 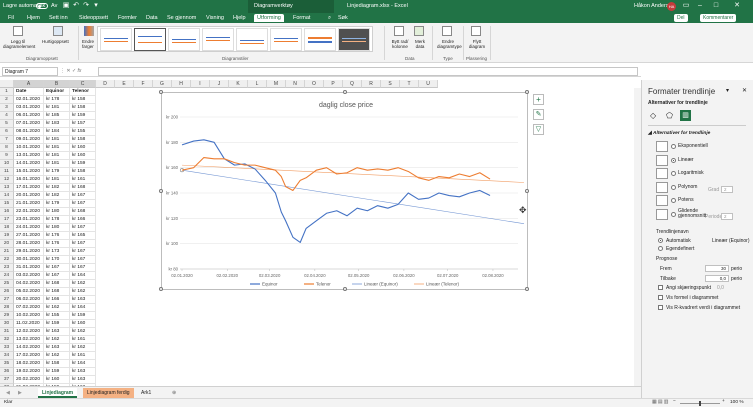 I want to click on redo-icon: ↷, so click(x=86, y=6).